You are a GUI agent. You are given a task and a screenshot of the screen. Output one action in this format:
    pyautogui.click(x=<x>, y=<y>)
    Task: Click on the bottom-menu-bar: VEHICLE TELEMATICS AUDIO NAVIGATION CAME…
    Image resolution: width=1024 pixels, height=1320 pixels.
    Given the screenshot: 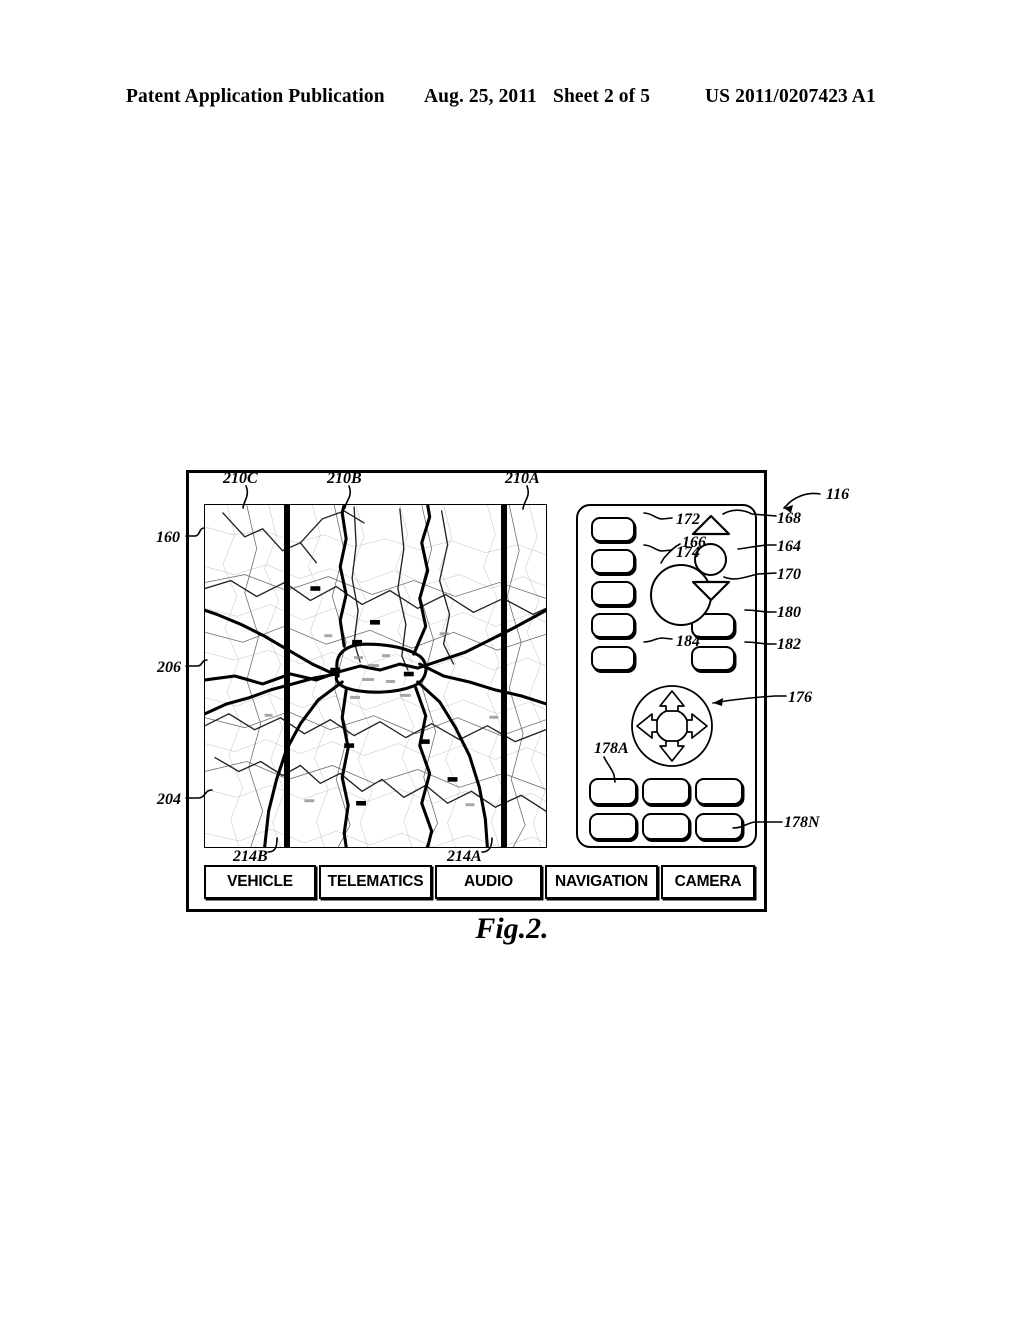 What is the action you would take?
    pyautogui.click(x=479, y=882)
    